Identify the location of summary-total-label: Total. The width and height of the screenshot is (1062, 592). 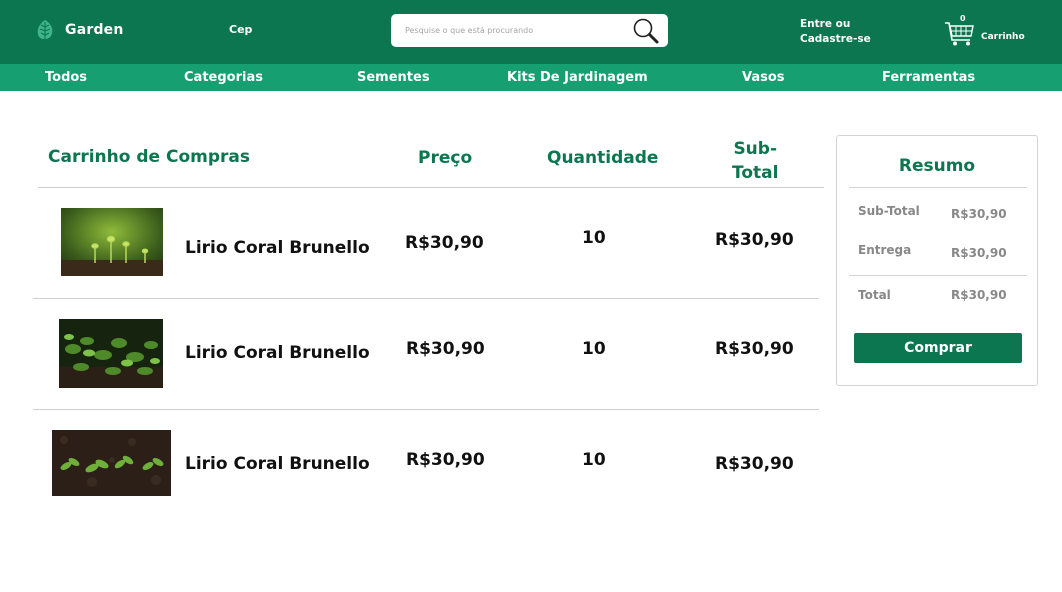
(874, 295).